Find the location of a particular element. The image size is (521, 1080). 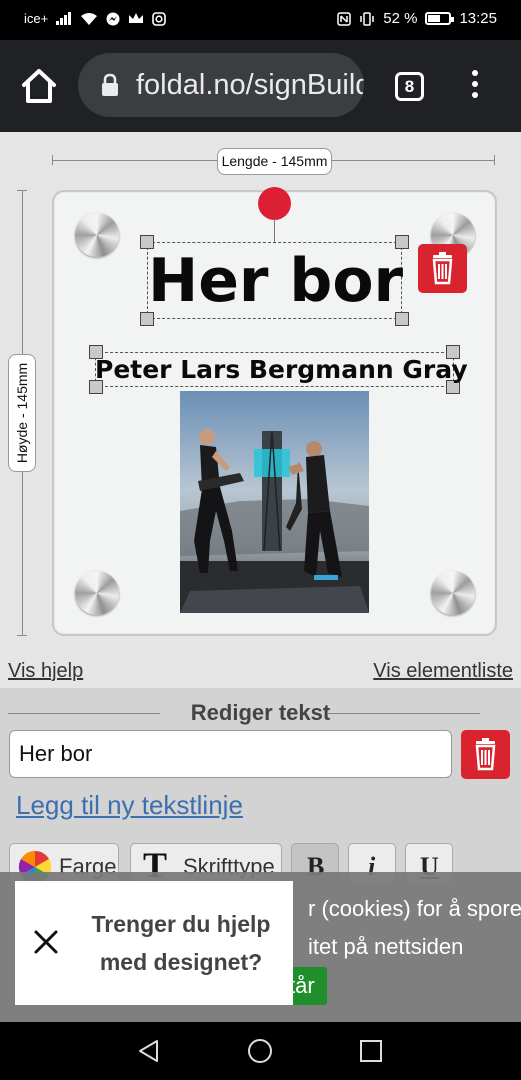

system-nav-bar is located at coordinates (260, 1051).